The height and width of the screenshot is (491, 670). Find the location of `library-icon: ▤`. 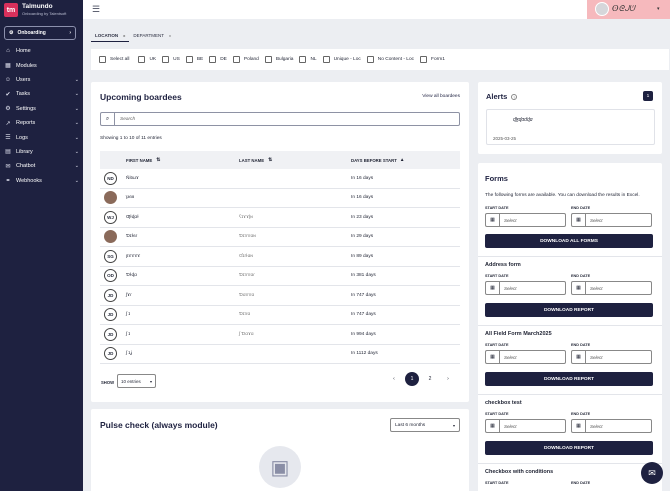

library-icon: ▤ is located at coordinates (8, 152).